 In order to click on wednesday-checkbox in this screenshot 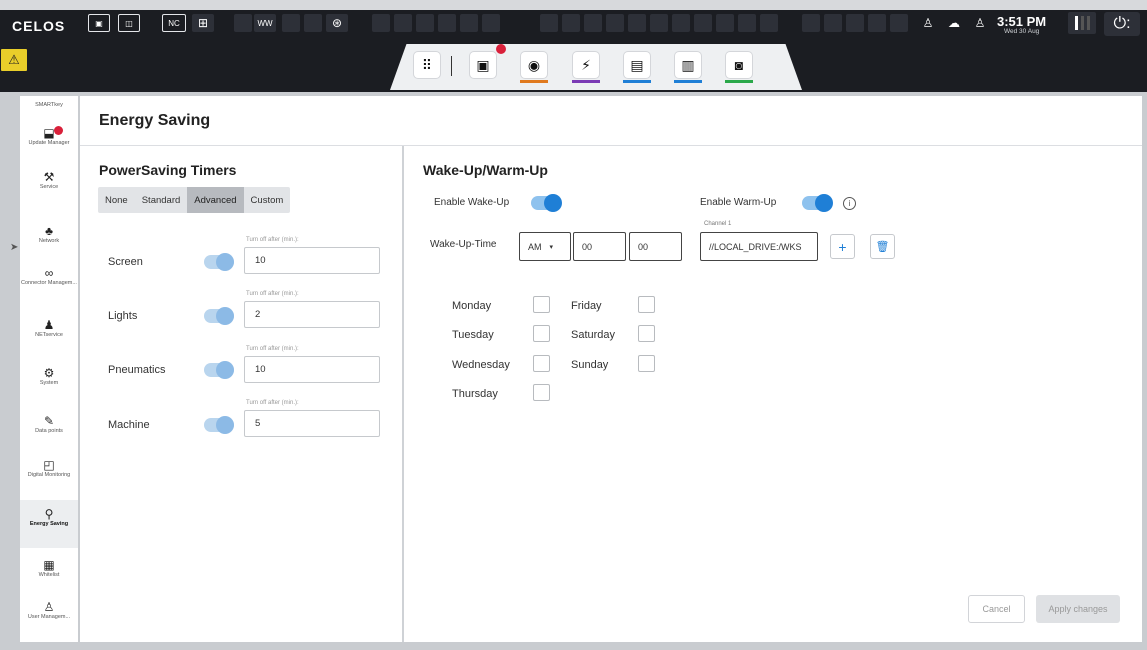, I will do `click(541, 363)`.